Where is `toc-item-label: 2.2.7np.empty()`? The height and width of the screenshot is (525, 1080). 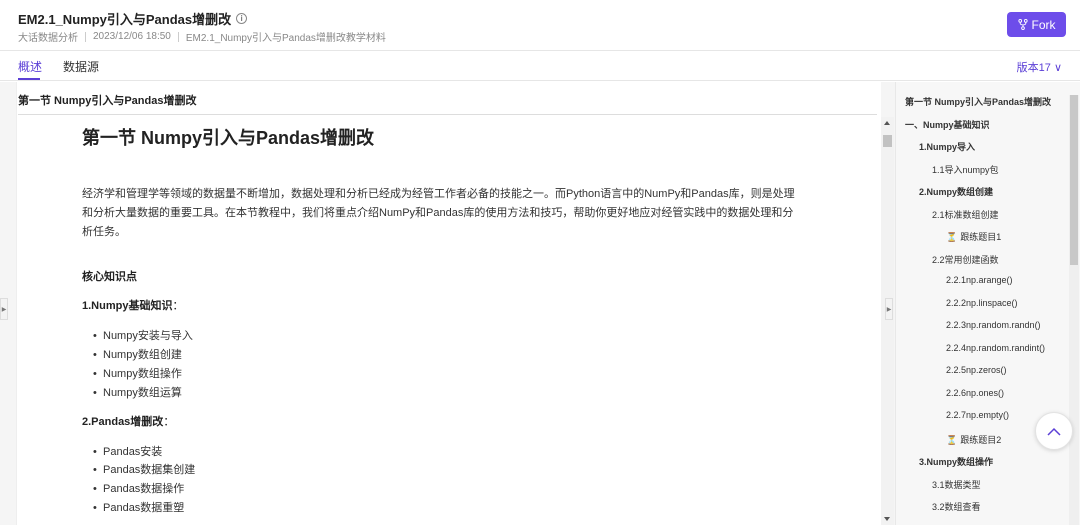
toc-item-label: 2.2.7np.empty() is located at coordinates (978, 415).